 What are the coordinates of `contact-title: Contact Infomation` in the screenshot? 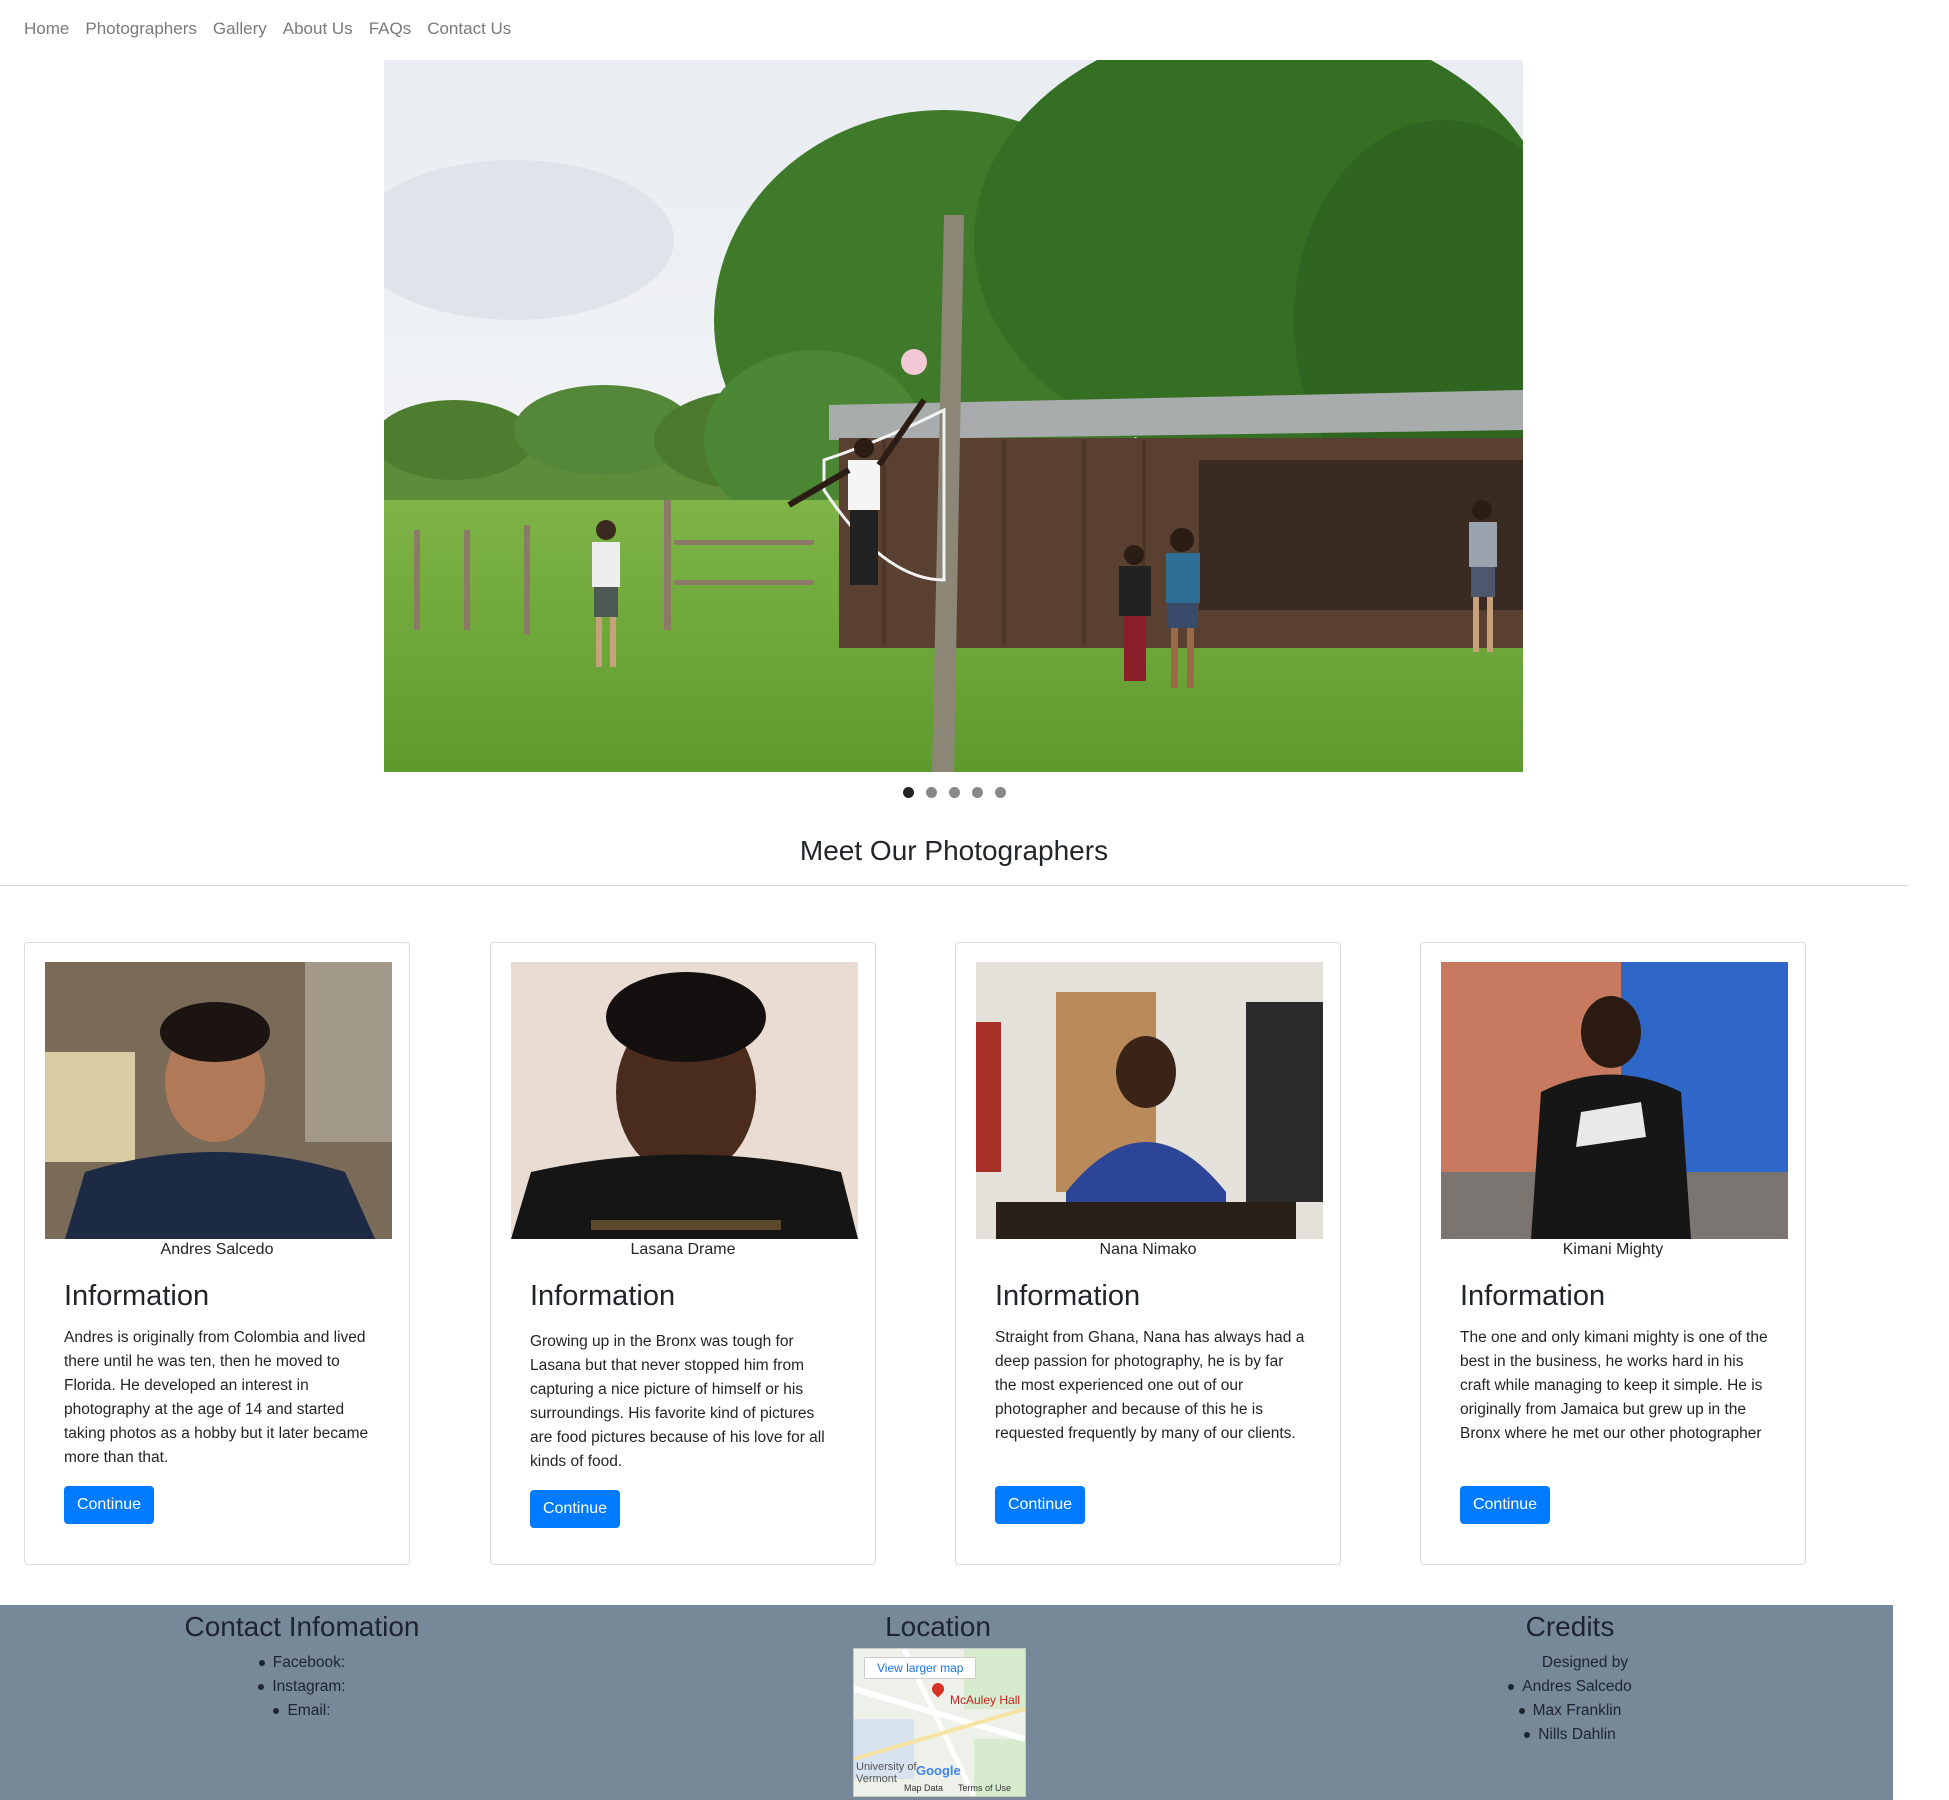 It's located at (302, 1626).